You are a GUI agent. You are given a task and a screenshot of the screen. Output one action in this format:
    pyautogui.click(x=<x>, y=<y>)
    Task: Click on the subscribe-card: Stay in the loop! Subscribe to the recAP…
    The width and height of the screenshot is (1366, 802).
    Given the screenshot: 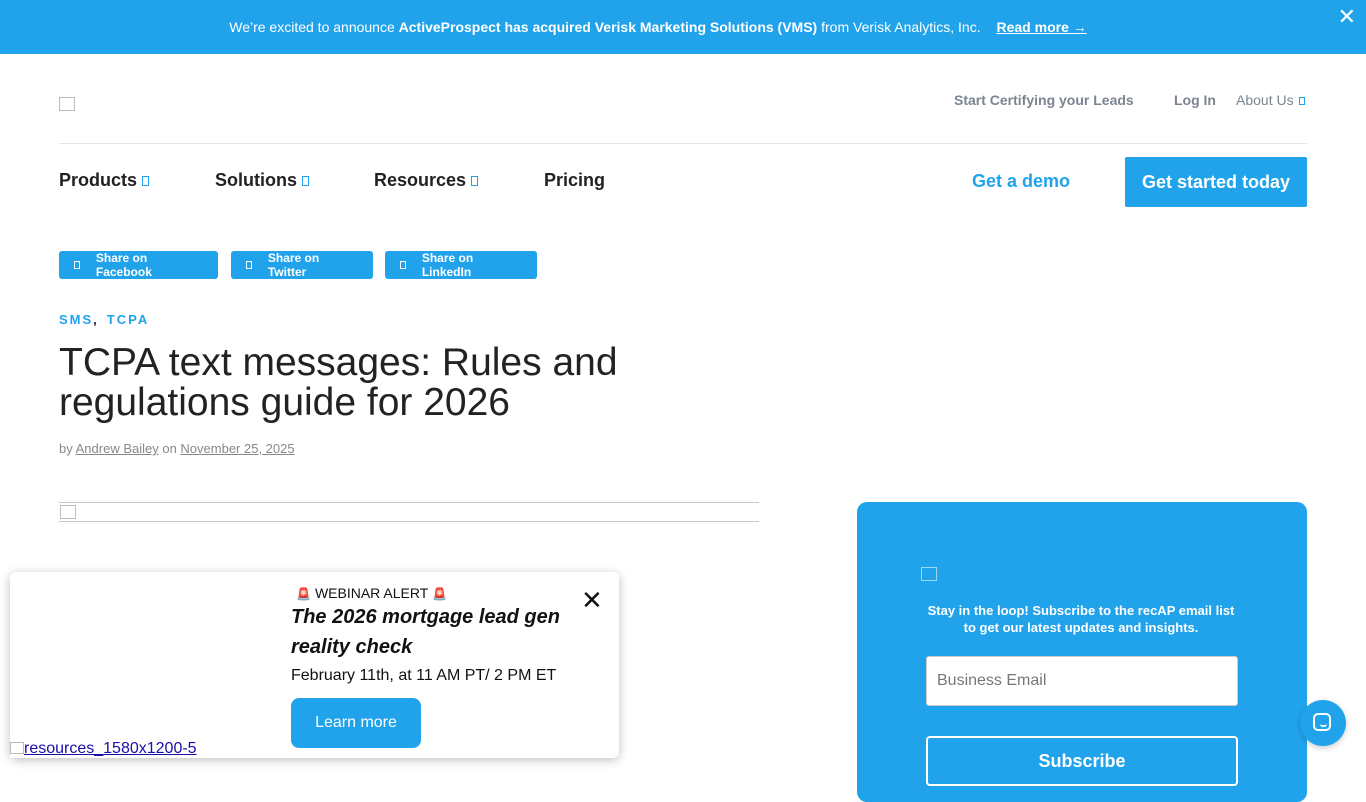 What is the action you would take?
    pyautogui.click(x=1082, y=652)
    